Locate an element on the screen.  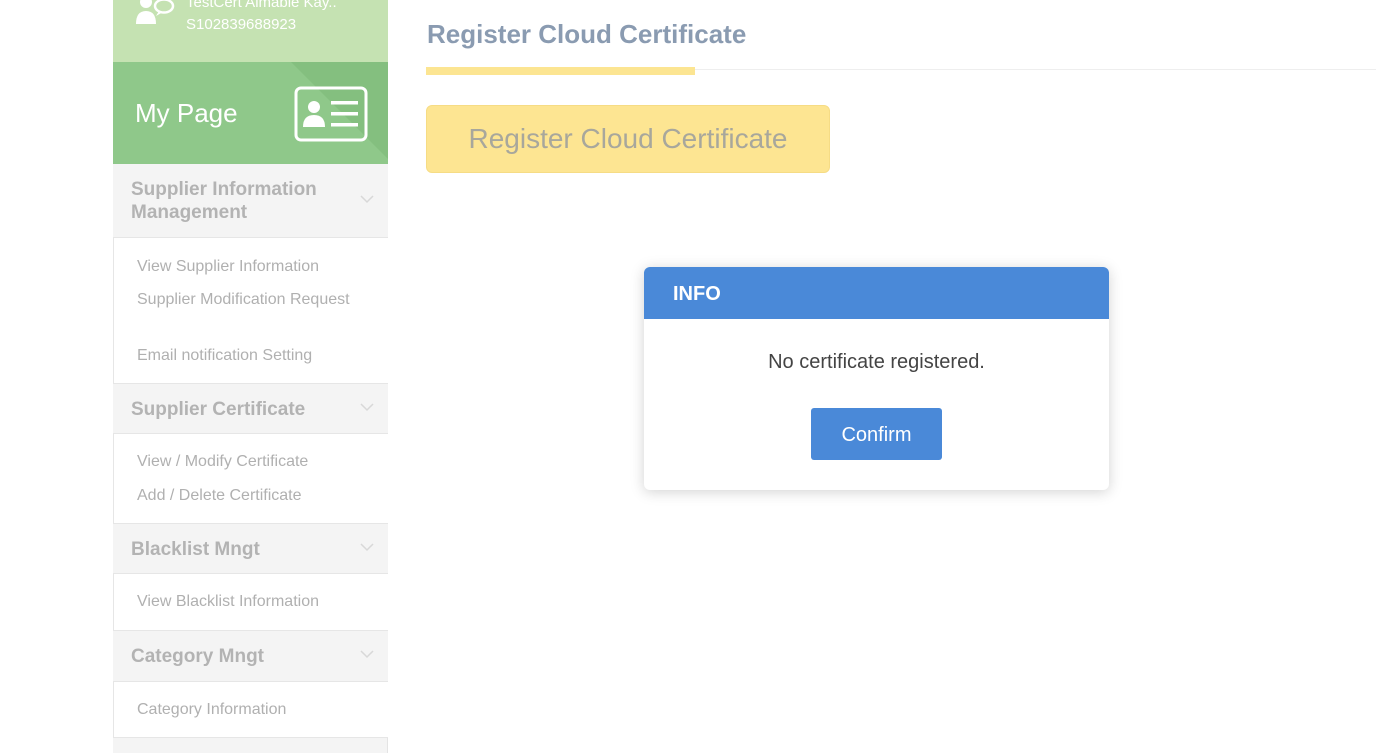
dialog-header: INFO is located at coordinates (876, 293).